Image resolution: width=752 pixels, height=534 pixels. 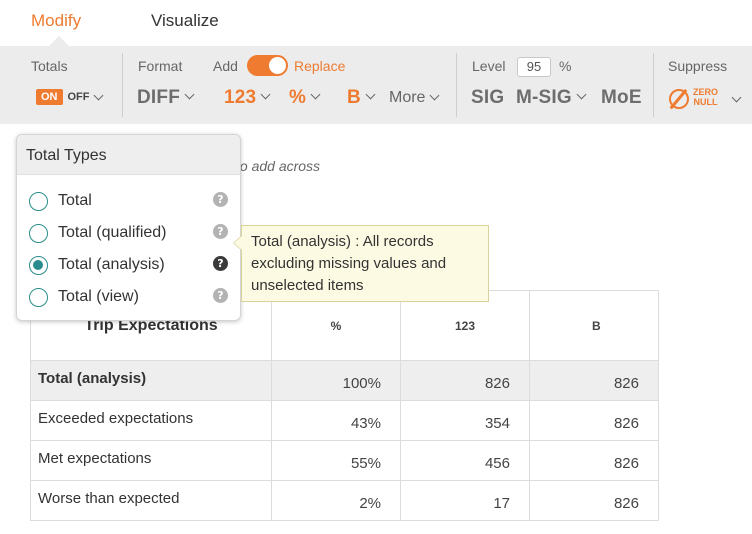 I want to click on base-label: B, so click(x=354, y=97).